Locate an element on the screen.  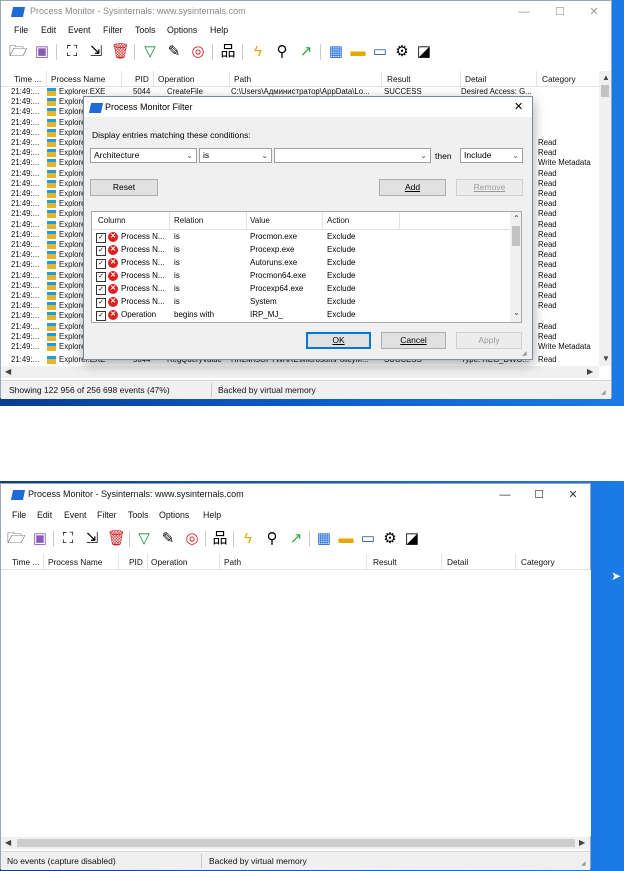
scroll-up-icon: ⌃ is located at coordinates (516, 218).